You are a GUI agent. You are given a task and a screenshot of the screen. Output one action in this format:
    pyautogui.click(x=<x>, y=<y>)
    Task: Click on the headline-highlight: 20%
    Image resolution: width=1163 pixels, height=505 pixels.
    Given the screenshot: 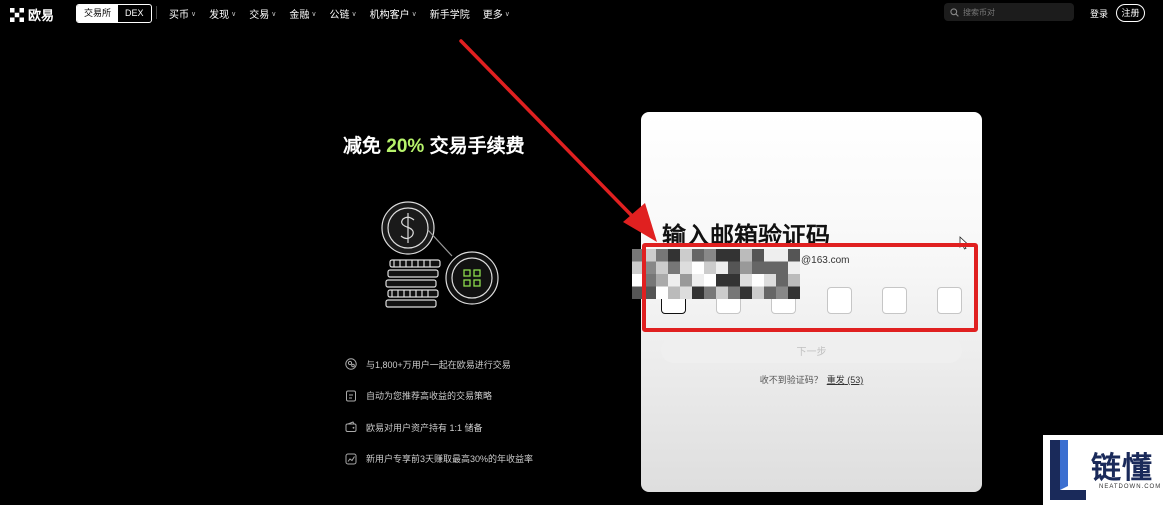 What is the action you would take?
    pyautogui.click(x=405, y=146)
    